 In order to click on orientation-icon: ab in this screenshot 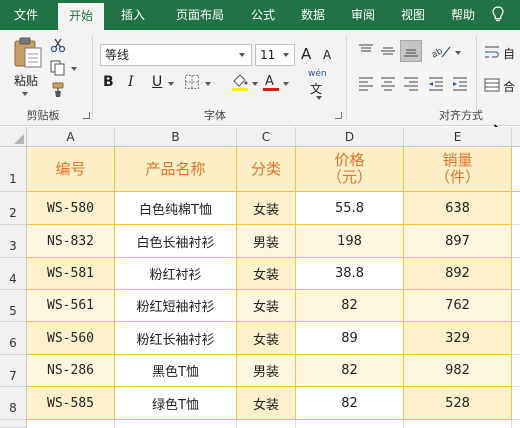, I will do `click(441, 51)`.